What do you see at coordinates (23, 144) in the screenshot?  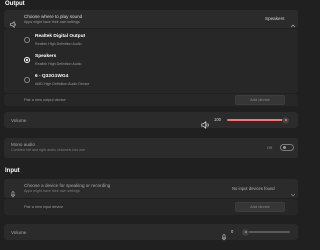 I see `mono-audio-title: Mono audio` at bounding box center [23, 144].